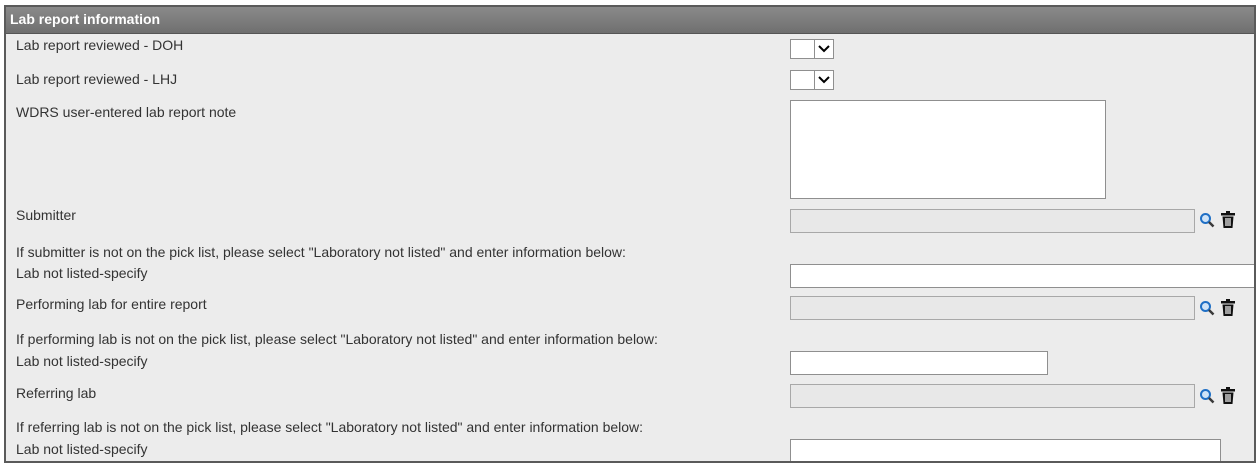 Image resolution: width=1259 pixels, height=468 pixels. What do you see at coordinates (812, 49) in the screenshot?
I see `reviewed-doh-select` at bounding box center [812, 49].